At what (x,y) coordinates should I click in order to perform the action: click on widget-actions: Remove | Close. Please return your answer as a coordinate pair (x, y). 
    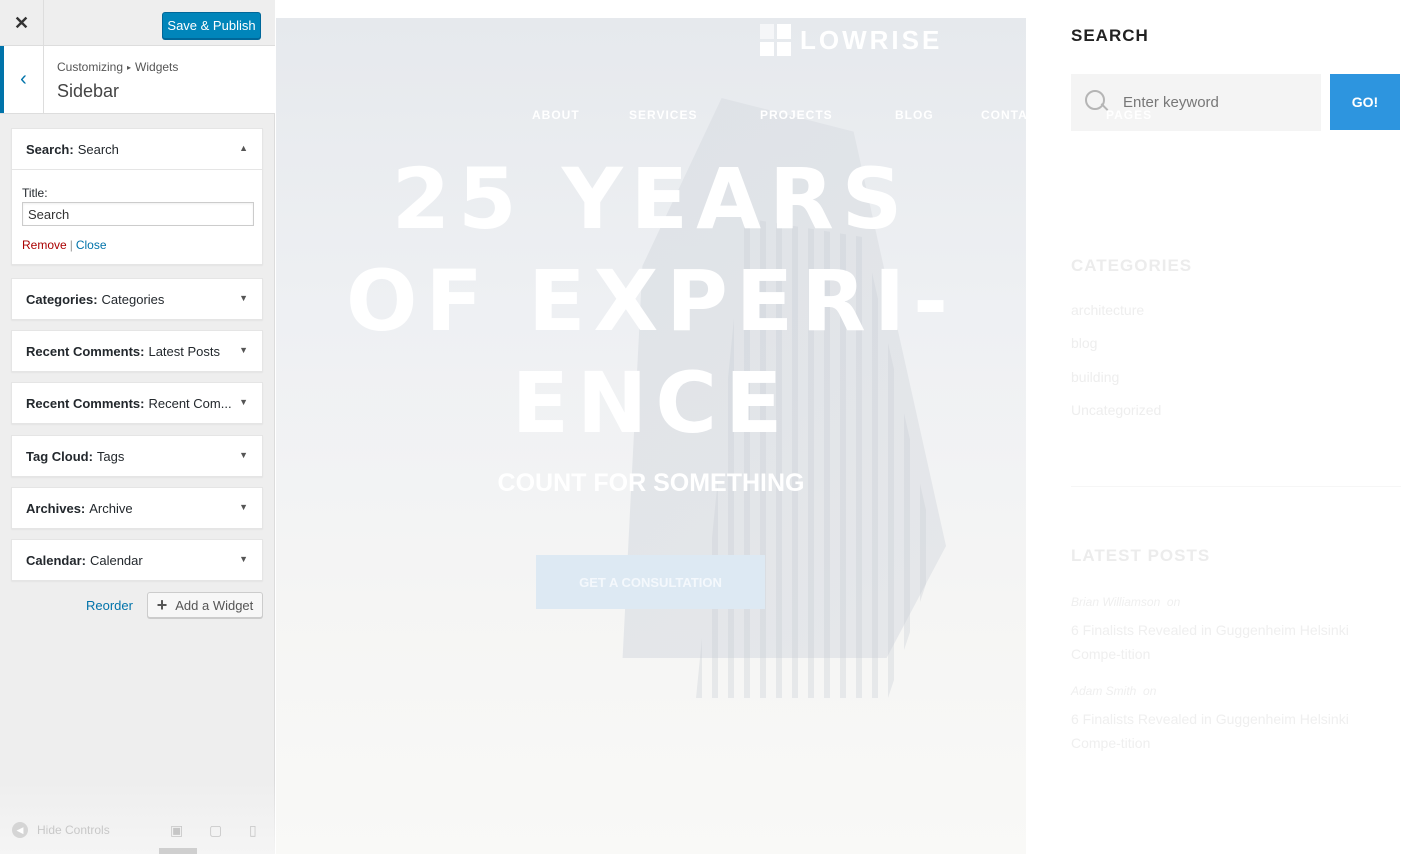
    Looking at the image, I should click on (137, 245).